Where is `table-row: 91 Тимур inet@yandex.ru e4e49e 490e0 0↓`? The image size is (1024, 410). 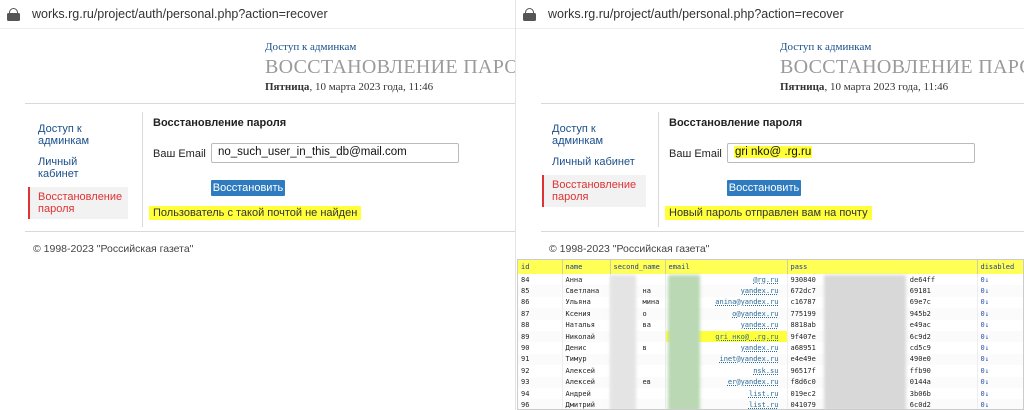
table-row: 91 Тимур inet@yandex.ru e4e49e 490e0 0↓ is located at coordinates (770, 359).